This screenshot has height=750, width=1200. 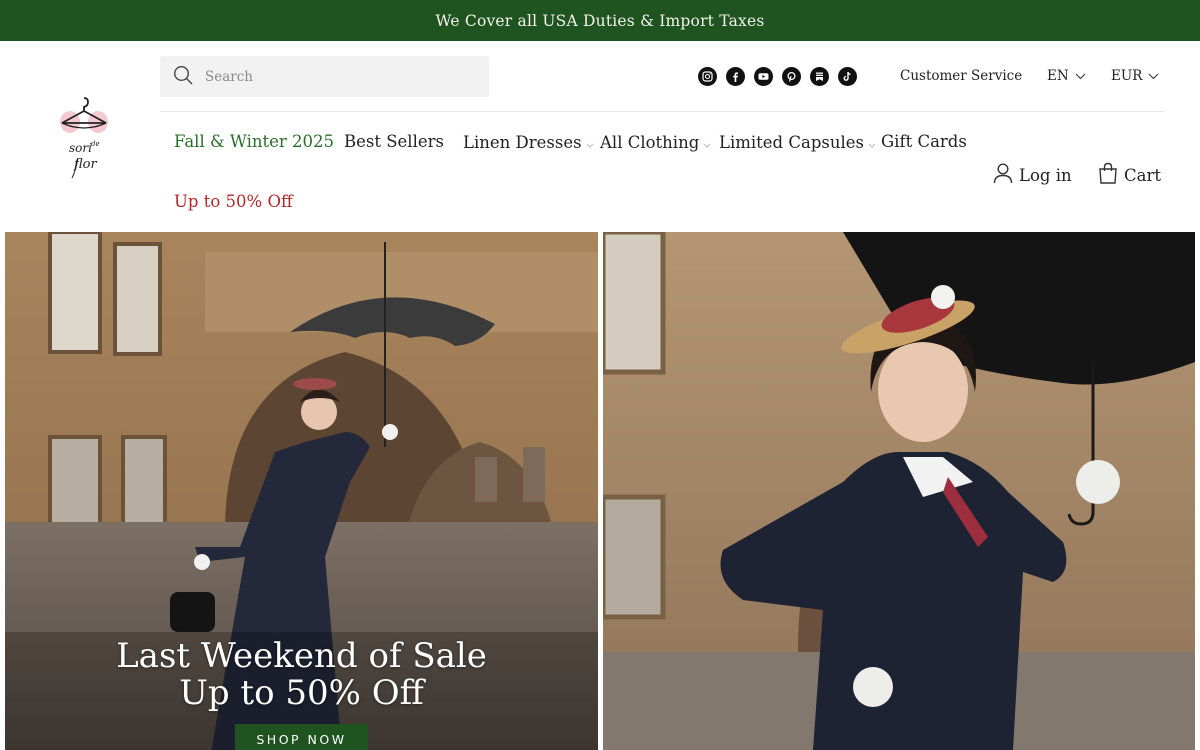 I want to click on hero-title-line1: Last Weekend of Sale, so click(x=301, y=656).